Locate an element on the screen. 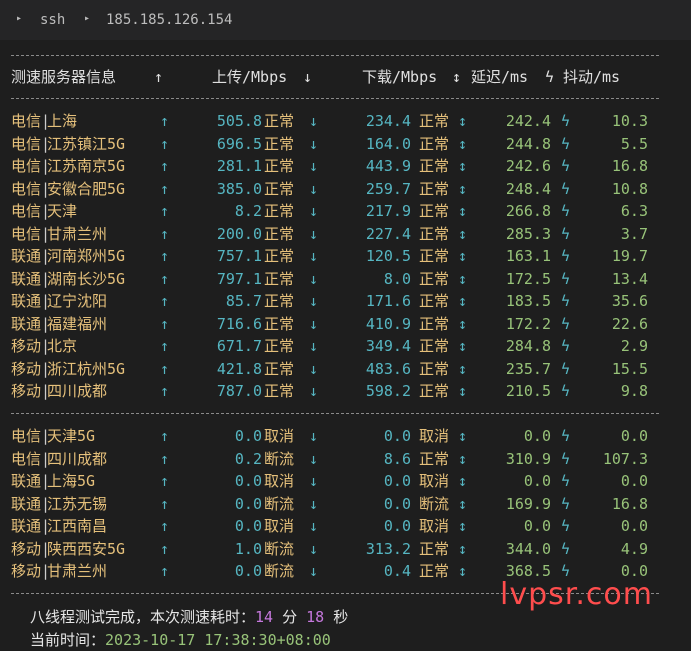  jitter-value: 13.4 is located at coordinates (629, 278).